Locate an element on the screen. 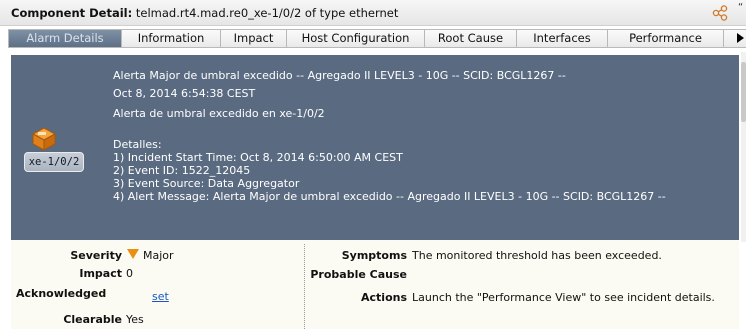 This screenshot has height=329, width=746. tab-impact: Impact is located at coordinates (254, 38).